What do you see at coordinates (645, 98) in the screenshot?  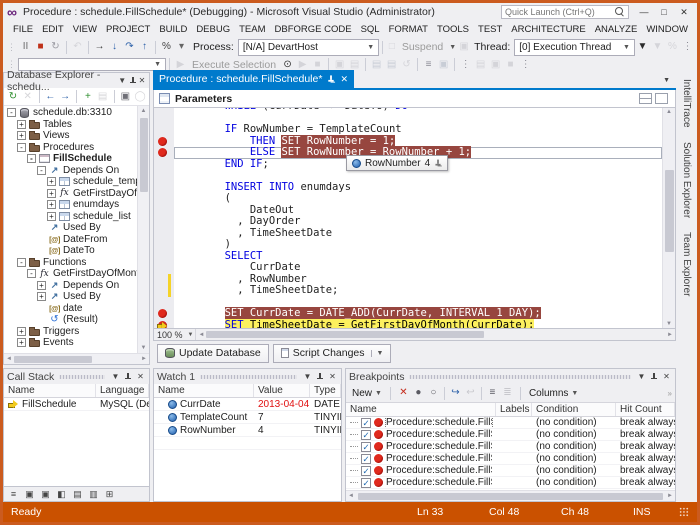 I see `split-view-icon` at bounding box center [645, 98].